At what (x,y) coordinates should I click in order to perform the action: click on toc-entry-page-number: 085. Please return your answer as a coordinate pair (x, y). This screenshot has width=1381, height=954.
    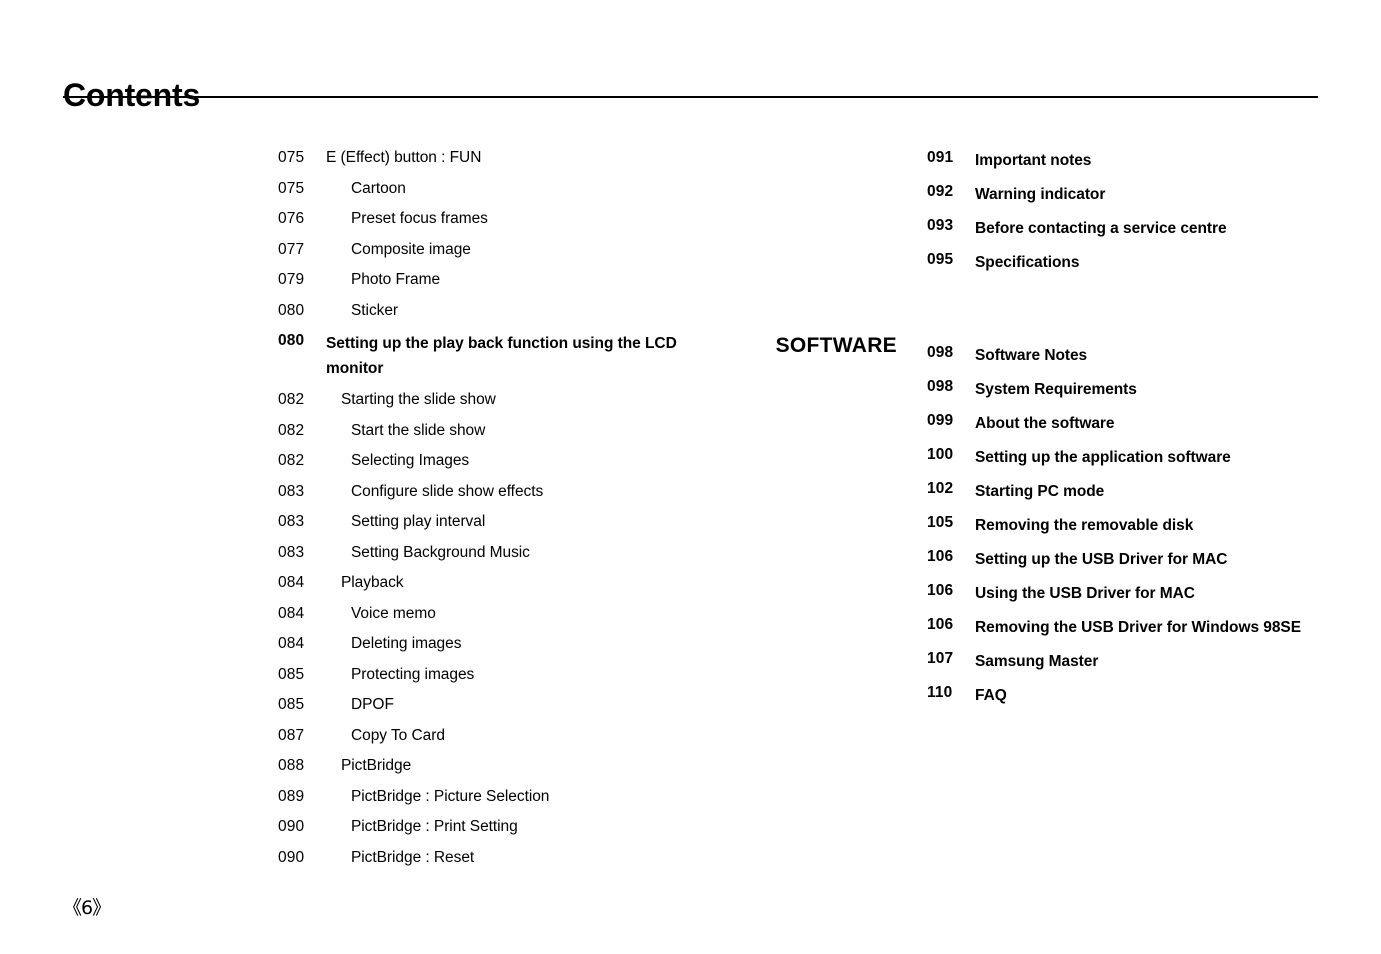
    Looking at the image, I should click on (291, 704).